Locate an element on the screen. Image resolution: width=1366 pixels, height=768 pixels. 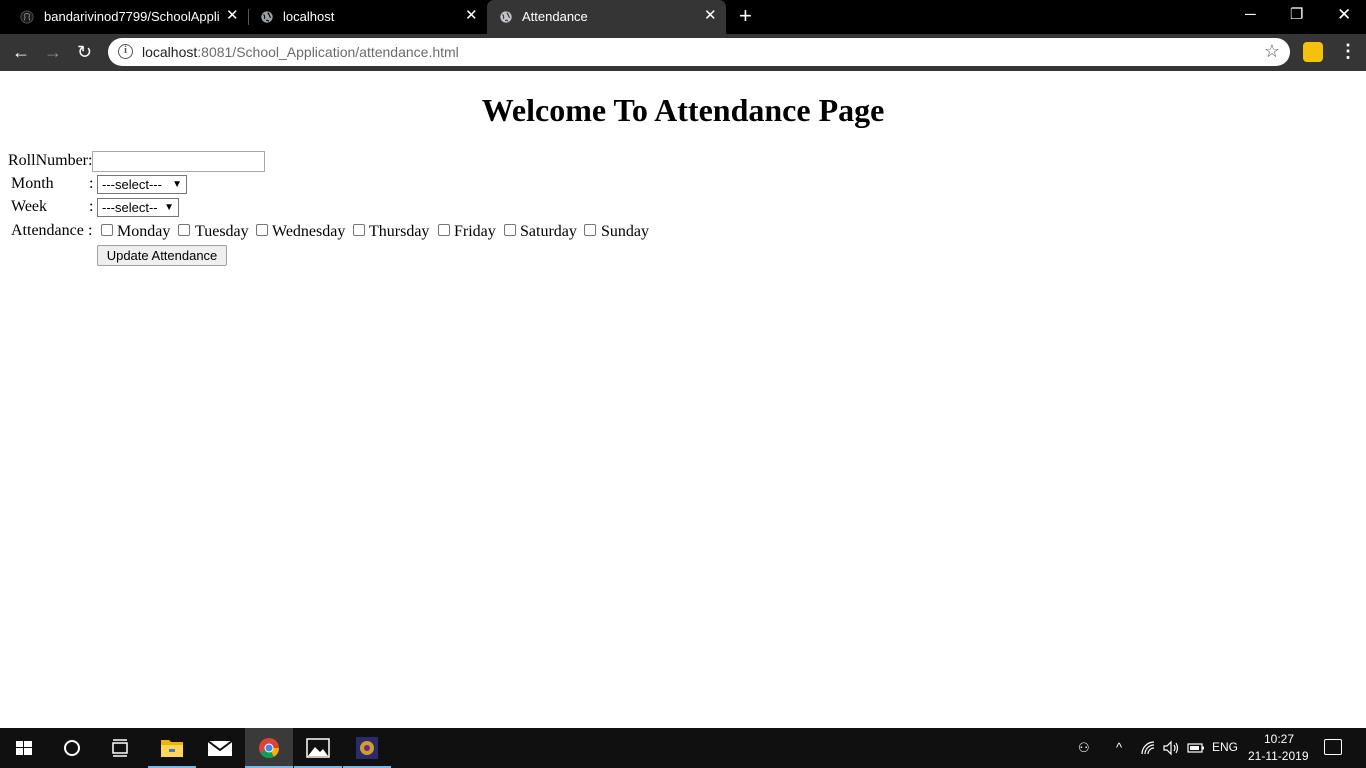
restore-icon: ❐ is located at coordinates (1296, 15).